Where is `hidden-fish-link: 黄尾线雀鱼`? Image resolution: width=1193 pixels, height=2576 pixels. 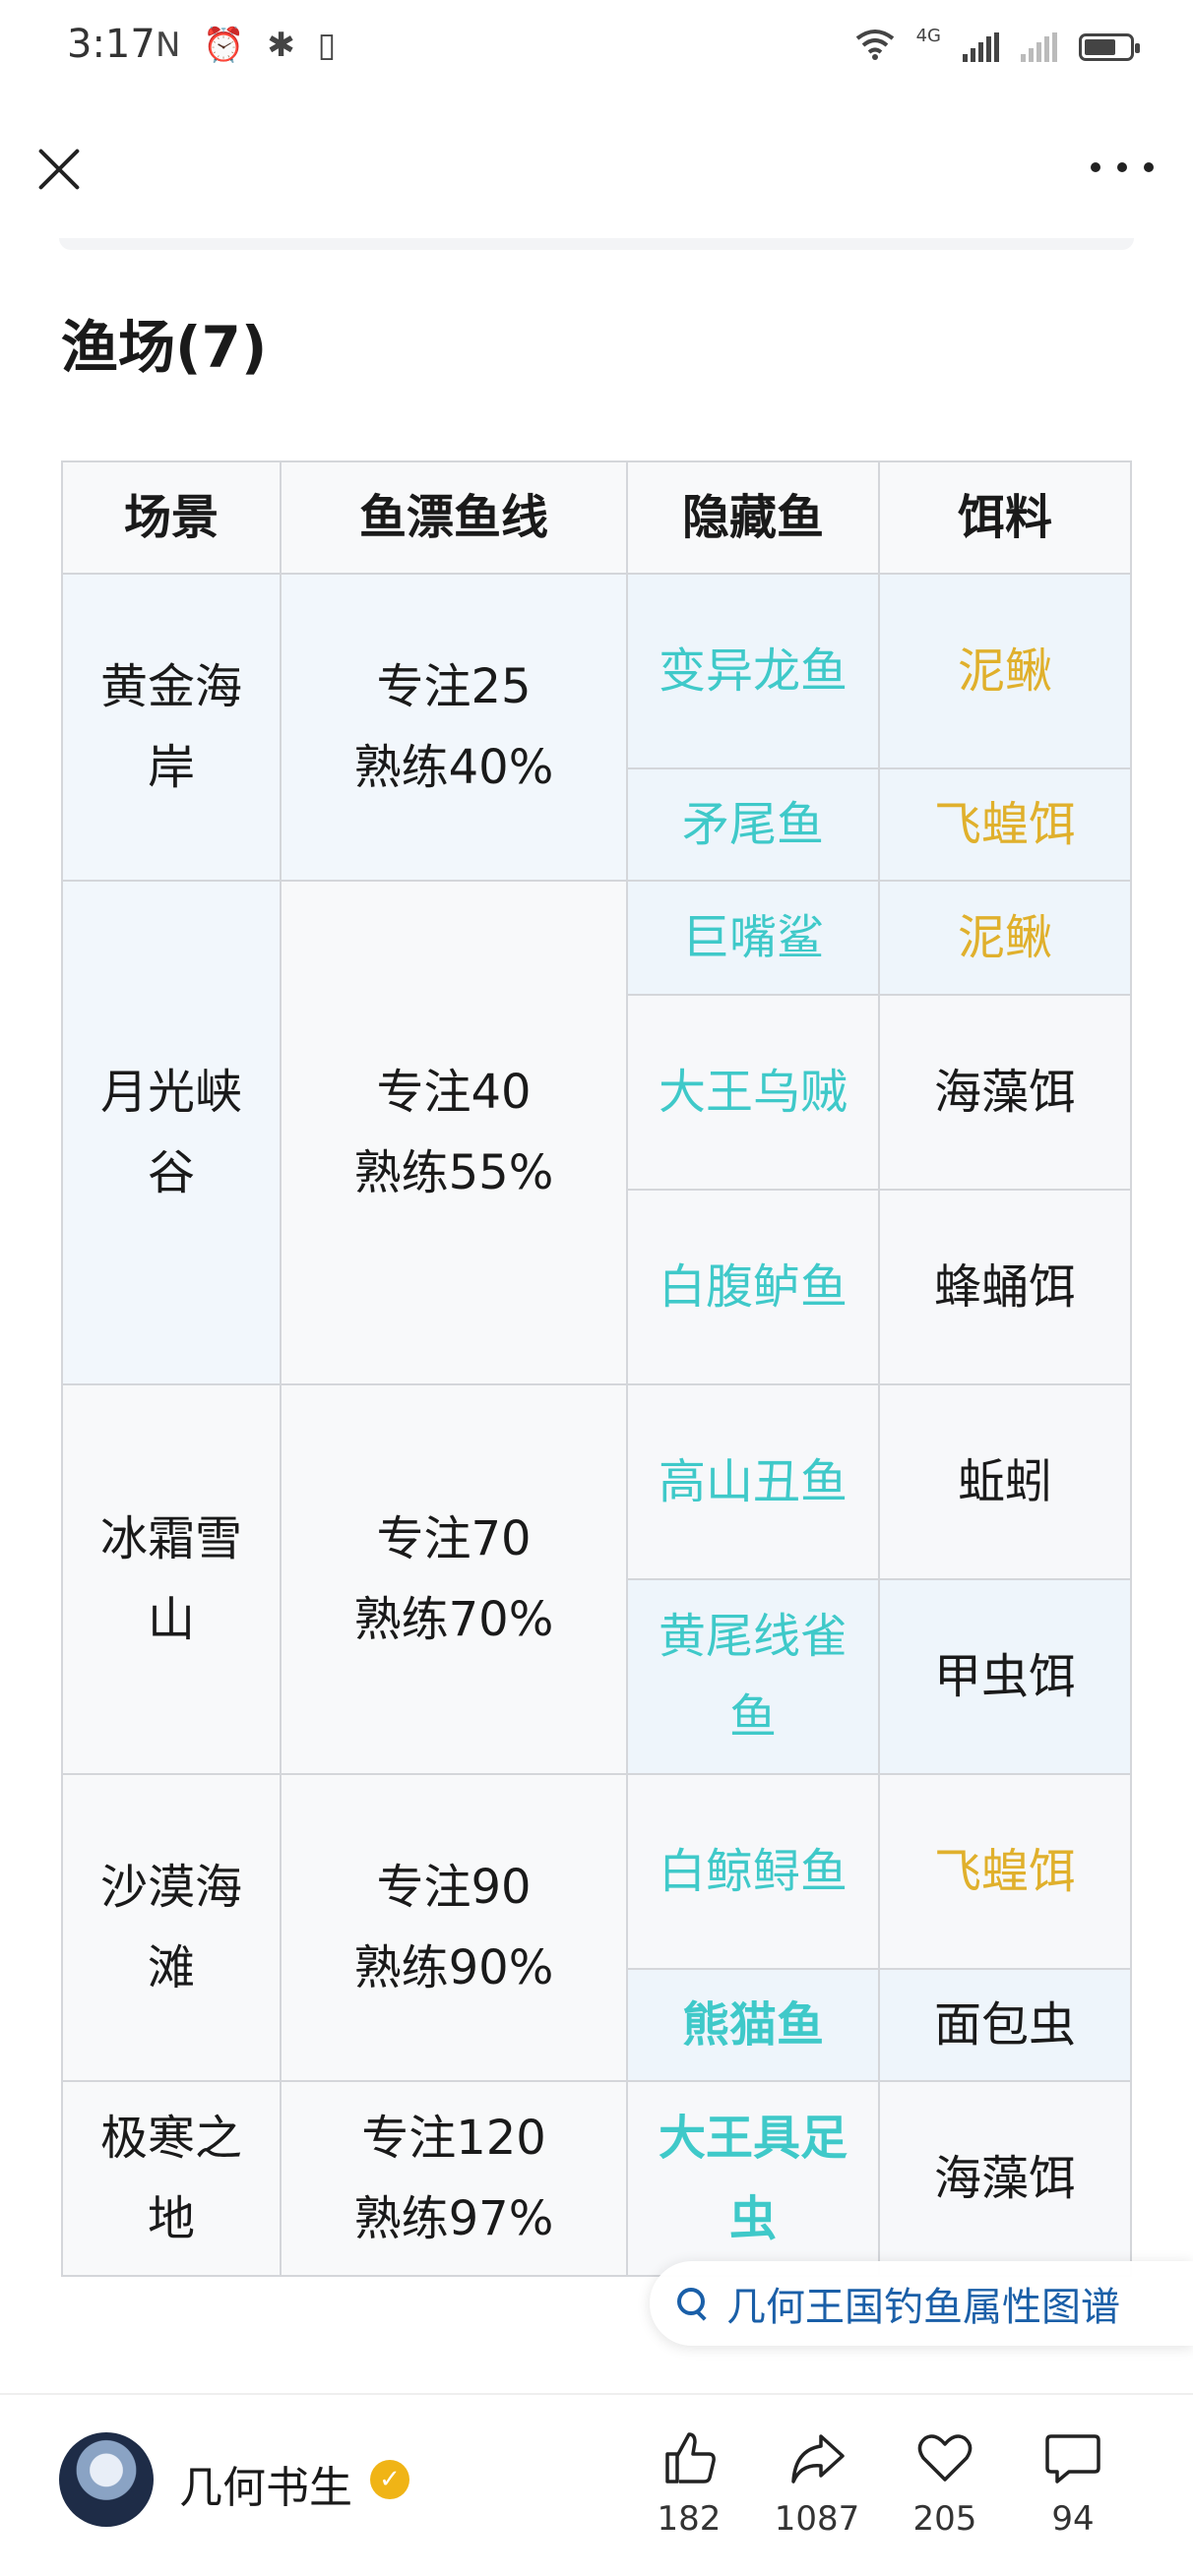
hidden-fish-link: 黄尾线雀鱼 is located at coordinates (753, 1676).